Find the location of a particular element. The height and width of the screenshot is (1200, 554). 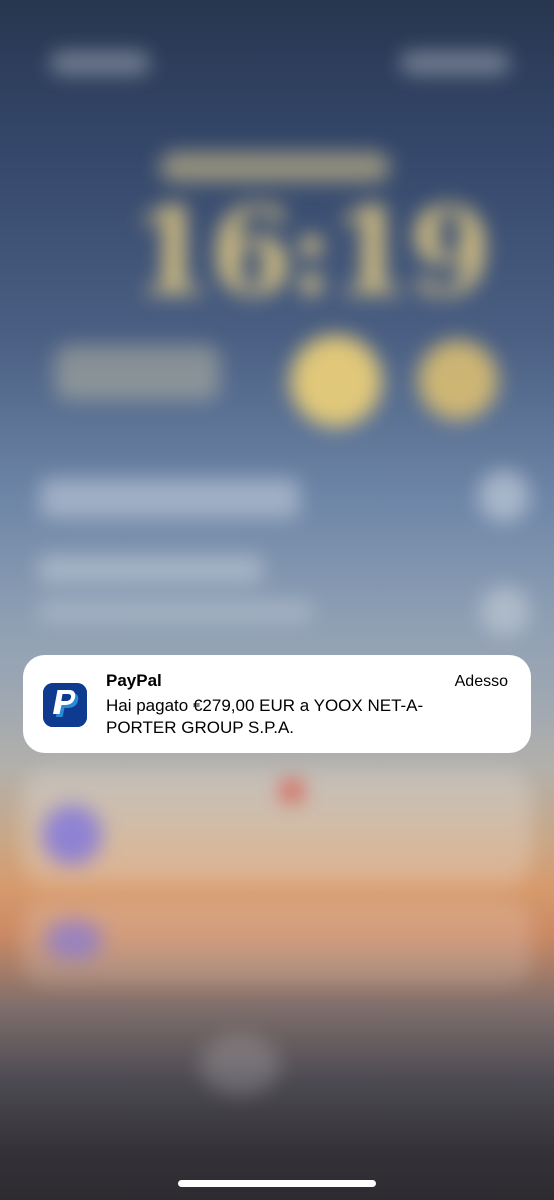

notification-app-name: PayPal is located at coordinates (134, 680).